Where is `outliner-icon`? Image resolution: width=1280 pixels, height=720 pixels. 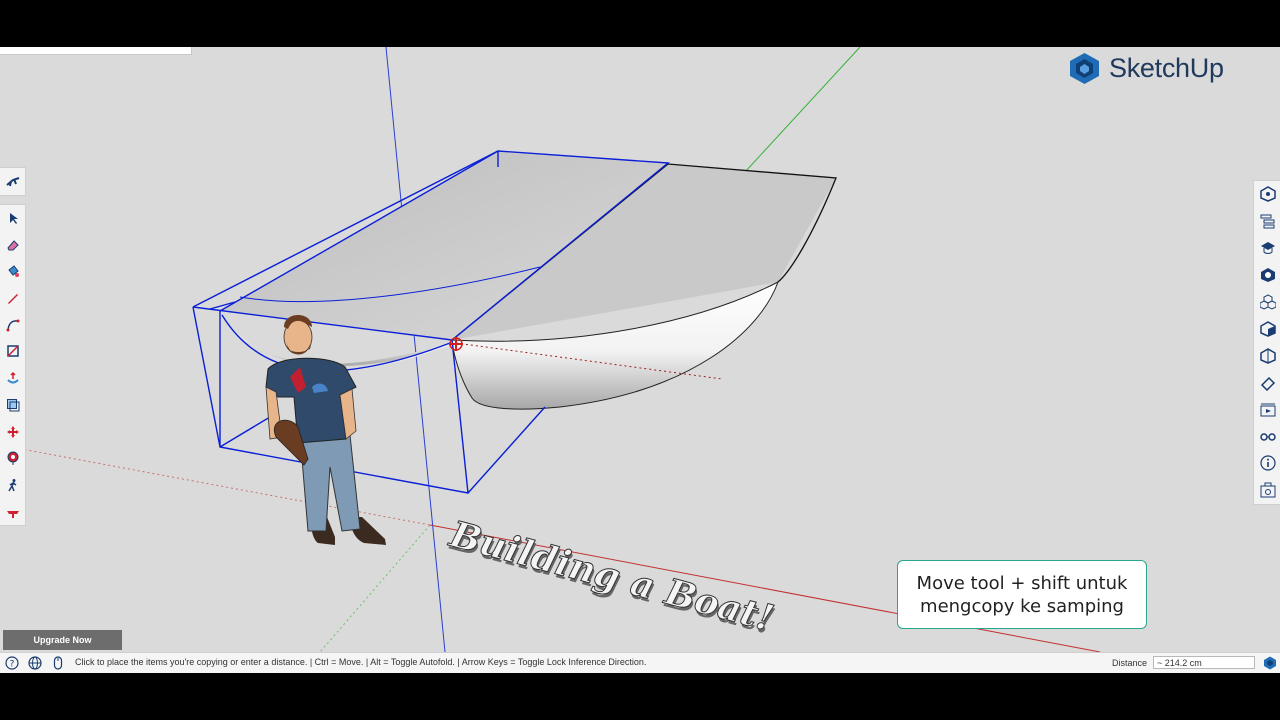 outliner-icon is located at coordinates (1267, 221).